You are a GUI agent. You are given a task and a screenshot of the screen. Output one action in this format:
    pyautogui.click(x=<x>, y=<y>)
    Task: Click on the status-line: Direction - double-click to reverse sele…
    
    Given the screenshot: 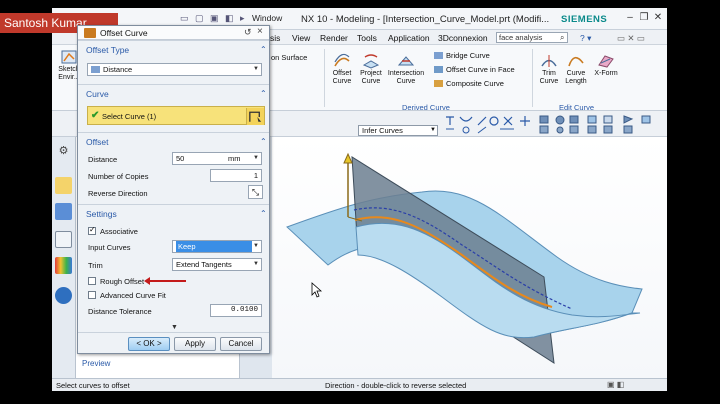 What is the action you would take?
    pyautogui.click(x=396, y=385)
    